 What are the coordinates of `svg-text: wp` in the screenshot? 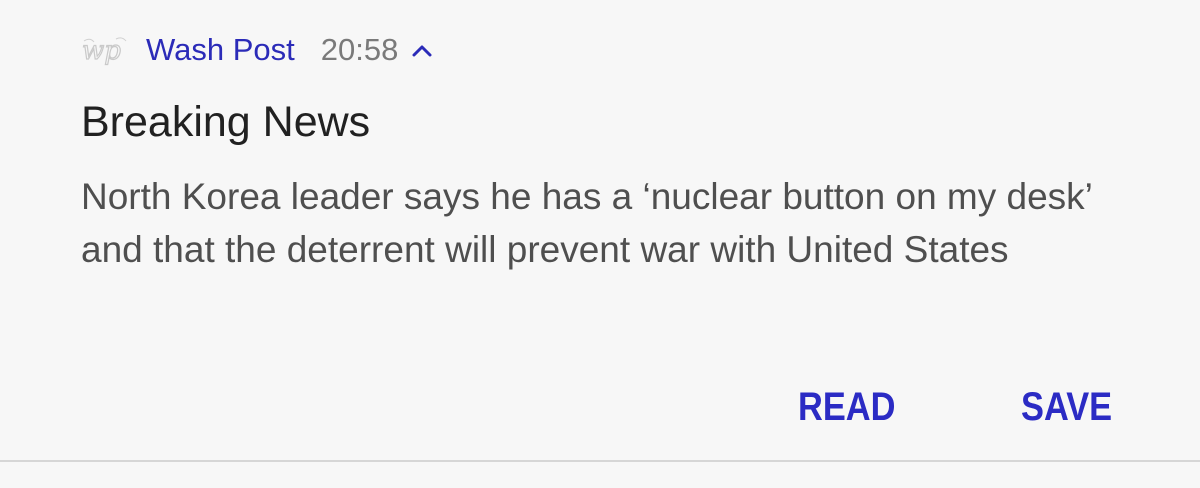 It's located at (101, 51).